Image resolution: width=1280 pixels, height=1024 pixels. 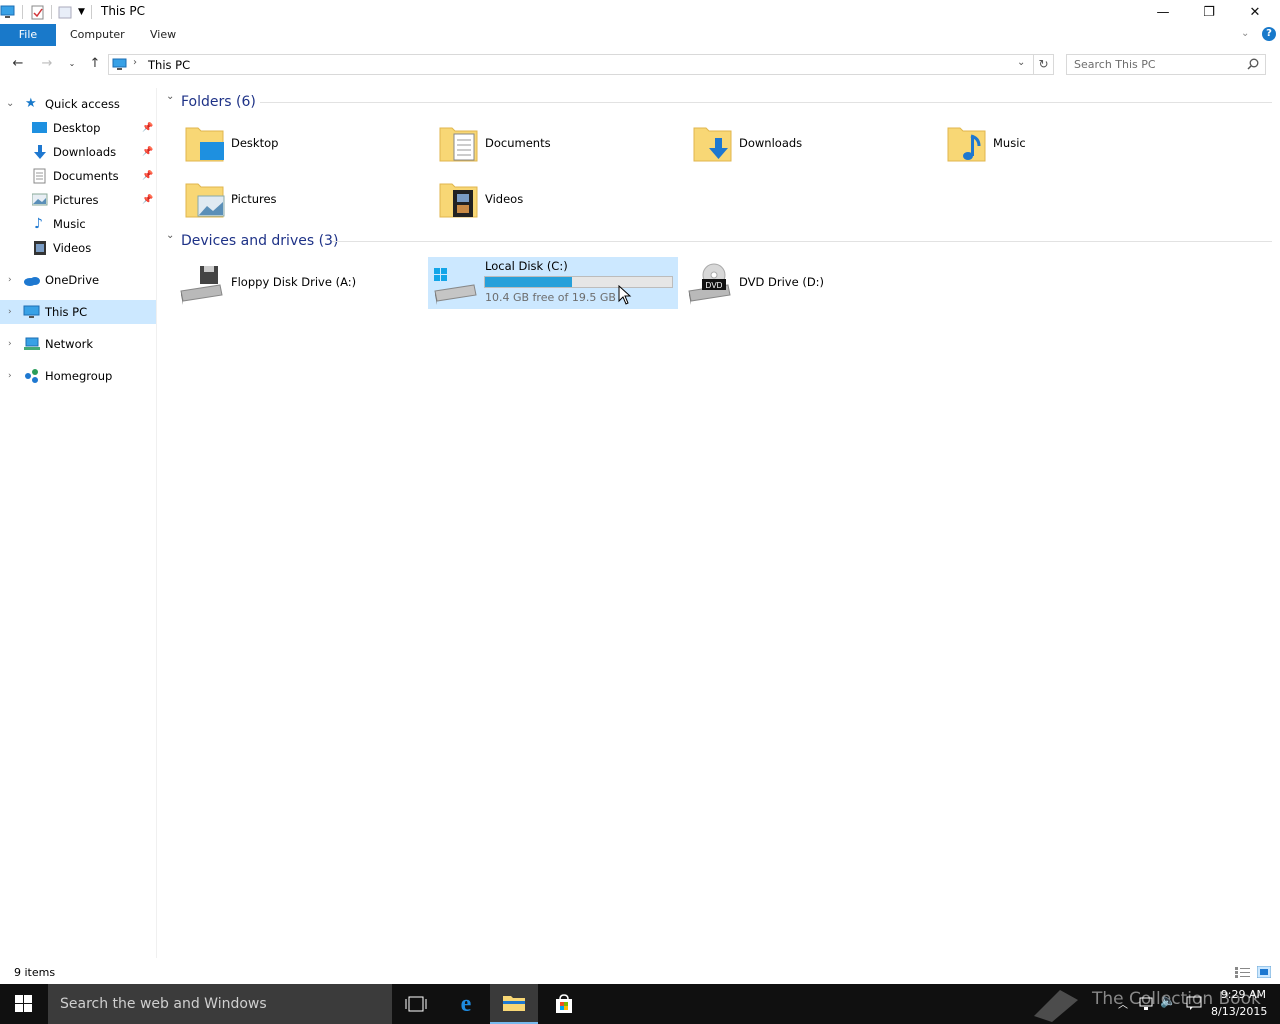 What do you see at coordinates (526, 266) in the screenshot?
I see `drive-label: Local Disk (C:)` at bounding box center [526, 266].